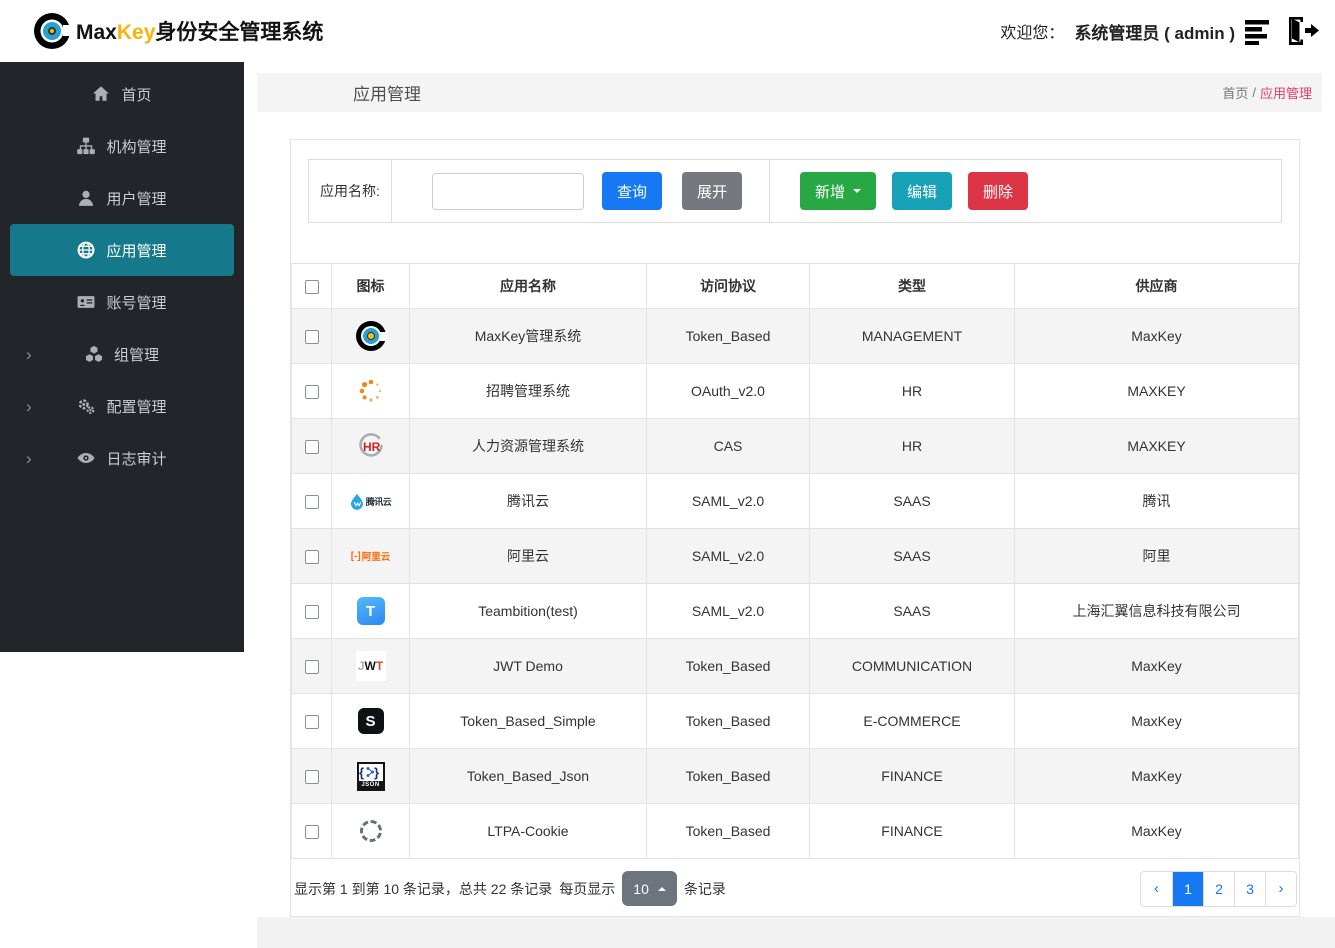 The width and height of the screenshot is (1335, 948). I want to click on chevron-right-icon: ›, so click(29, 458).